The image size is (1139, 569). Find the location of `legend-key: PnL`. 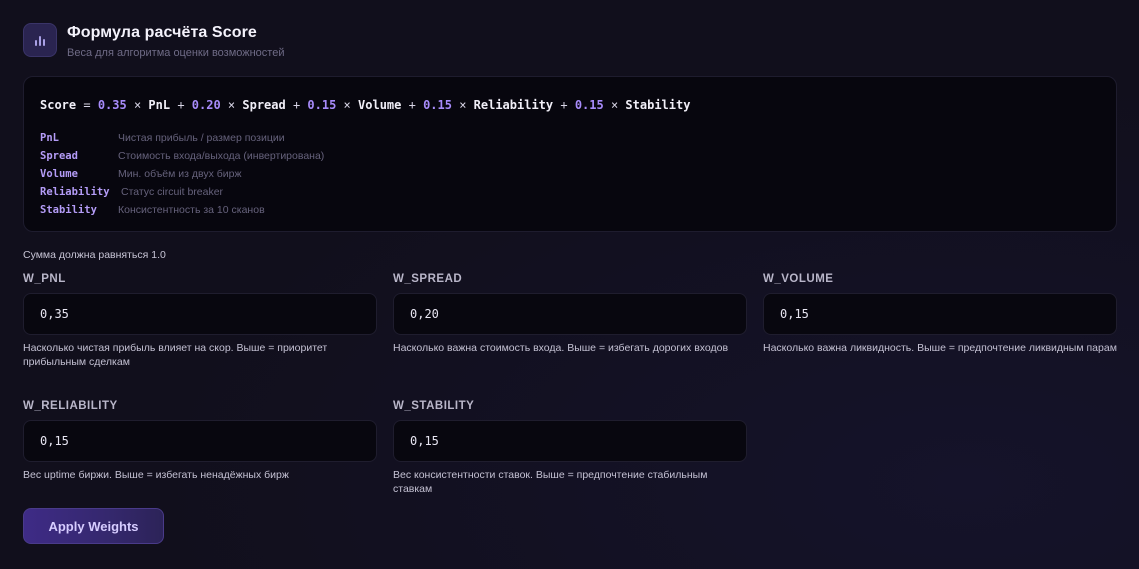

legend-key: PnL is located at coordinates (49, 138).